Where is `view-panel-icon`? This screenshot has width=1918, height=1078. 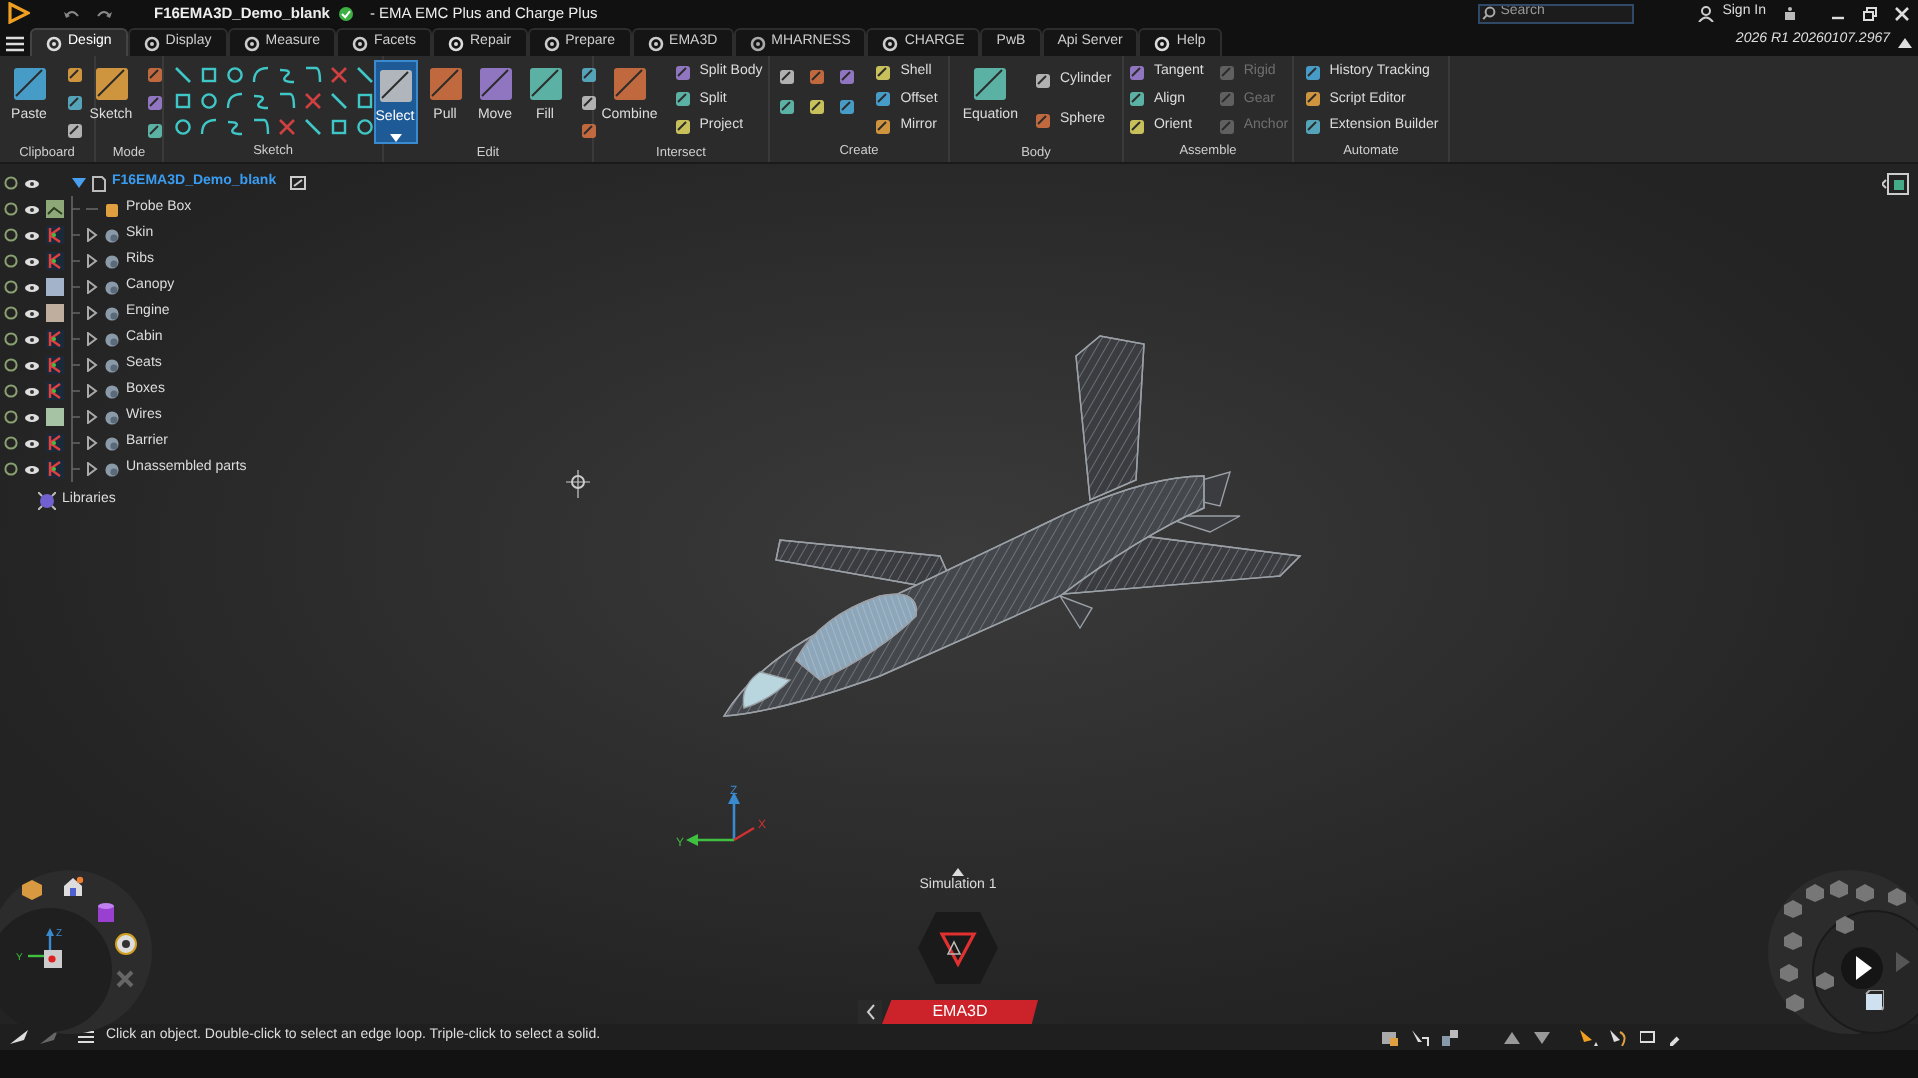 view-panel-icon is located at coordinates (1896, 184).